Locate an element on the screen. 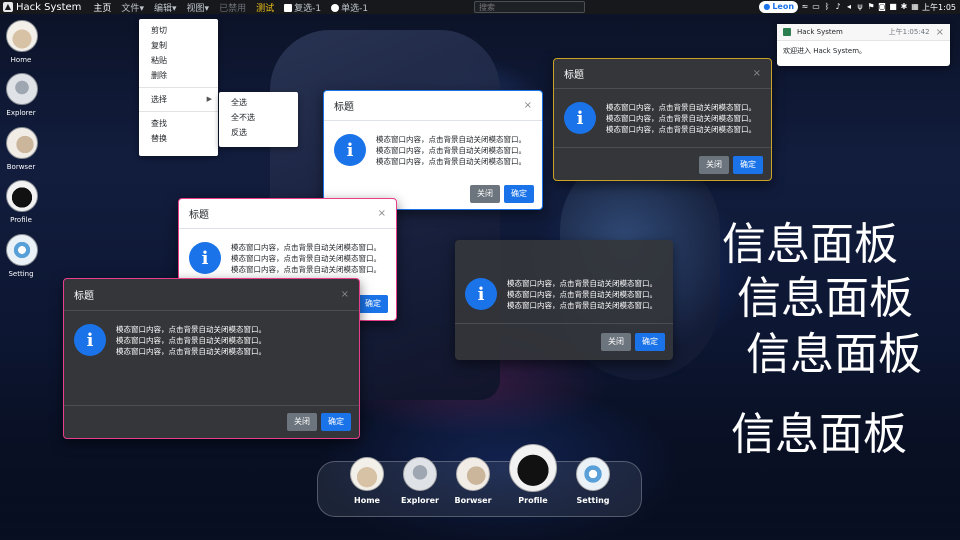 The height and width of the screenshot is (540, 960). dock-label-home: Home is located at coordinates (367, 500).